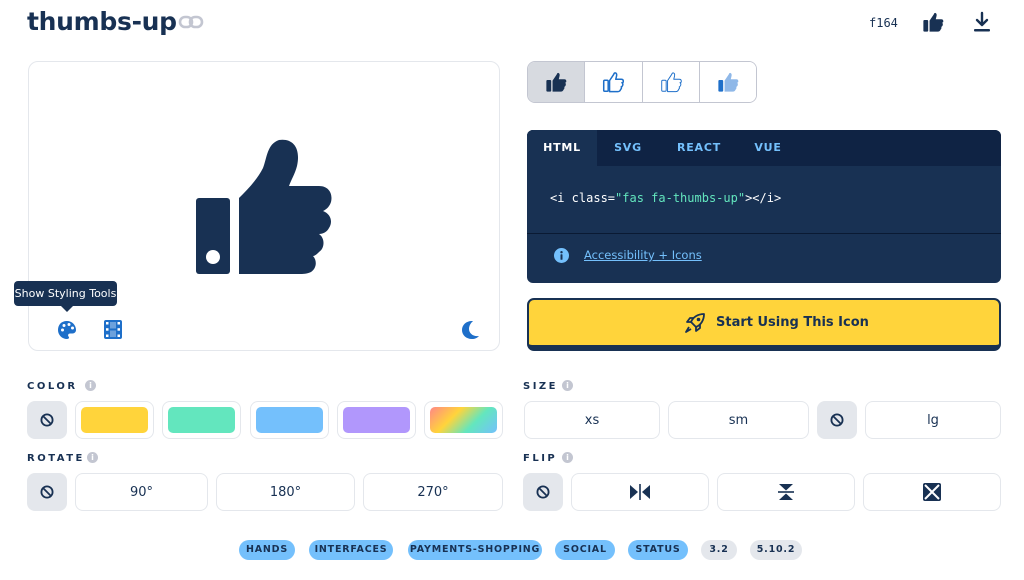  I want to click on thumbs-up-preview-icon, so click(264, 206).